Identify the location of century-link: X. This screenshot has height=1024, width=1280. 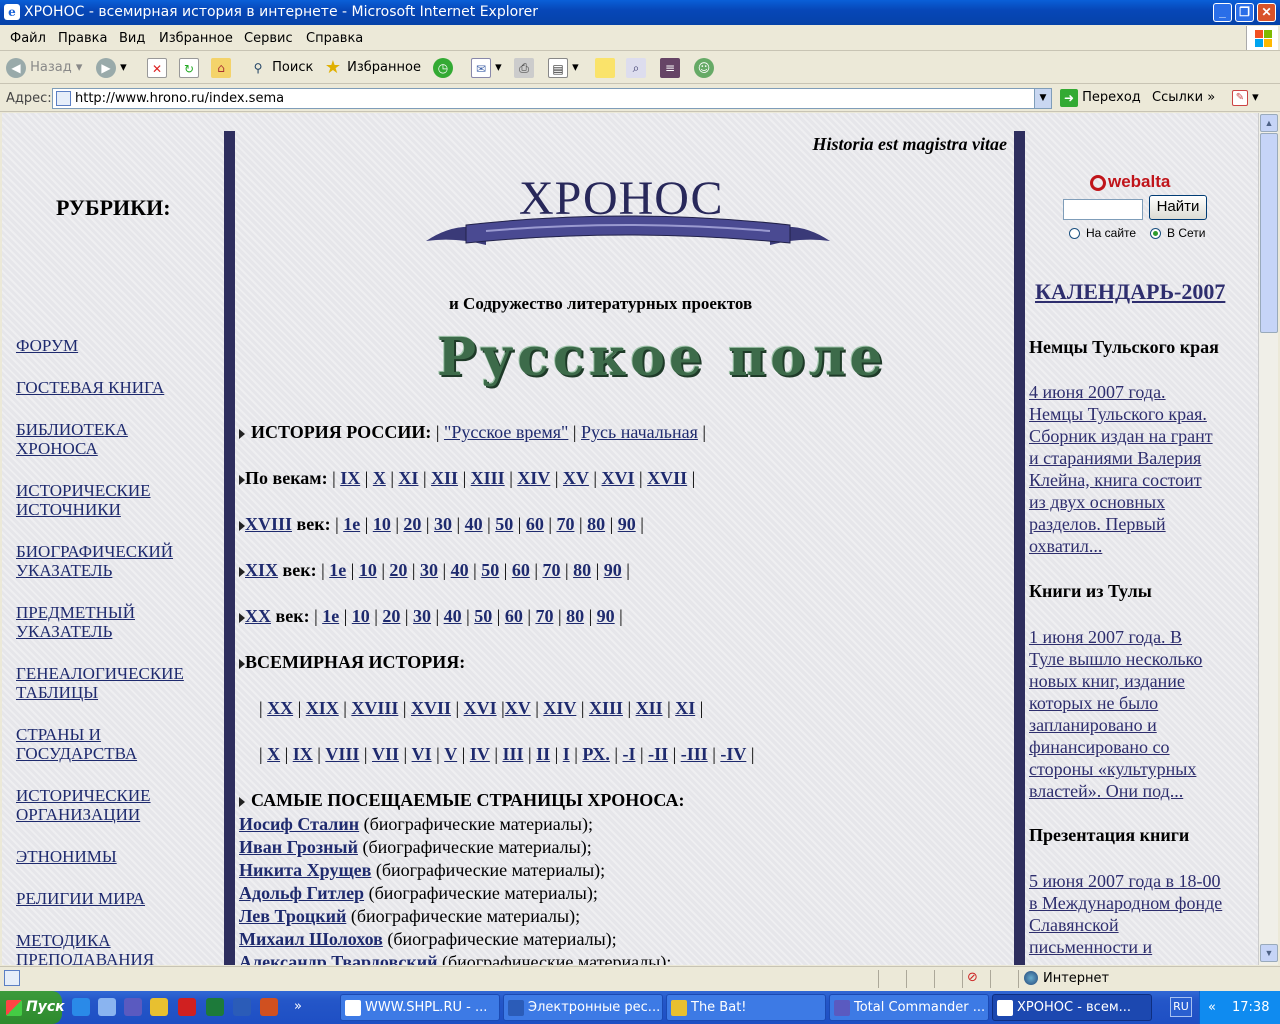
(379, 478).